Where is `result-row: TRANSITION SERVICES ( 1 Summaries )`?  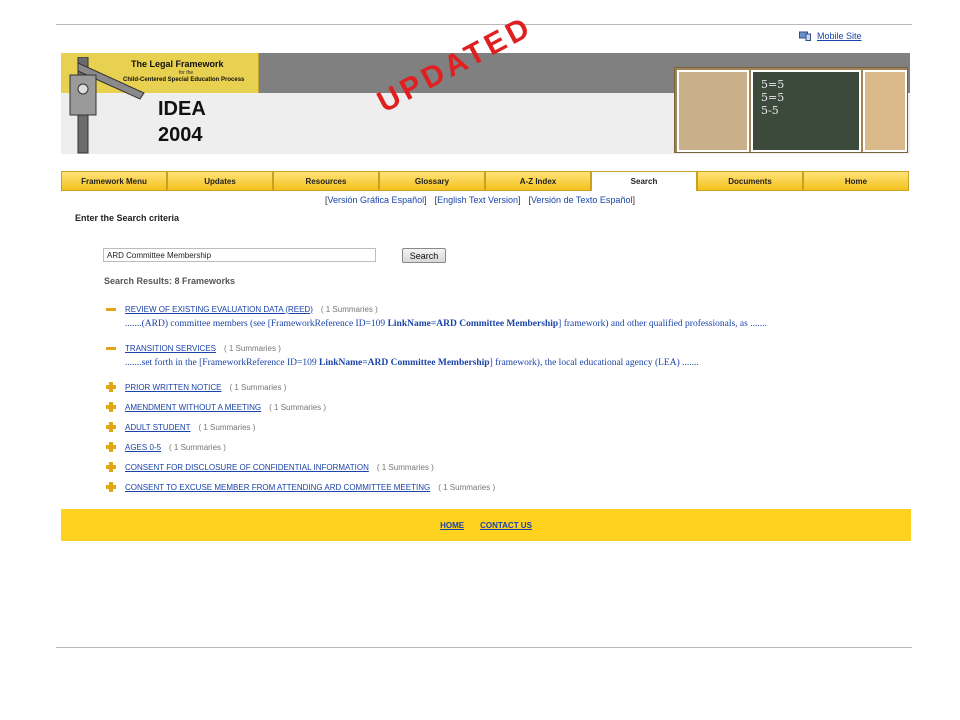
result-row: TRANSITION SERVICES ( 1 Summaries ) is located at coordinates (193, 348).